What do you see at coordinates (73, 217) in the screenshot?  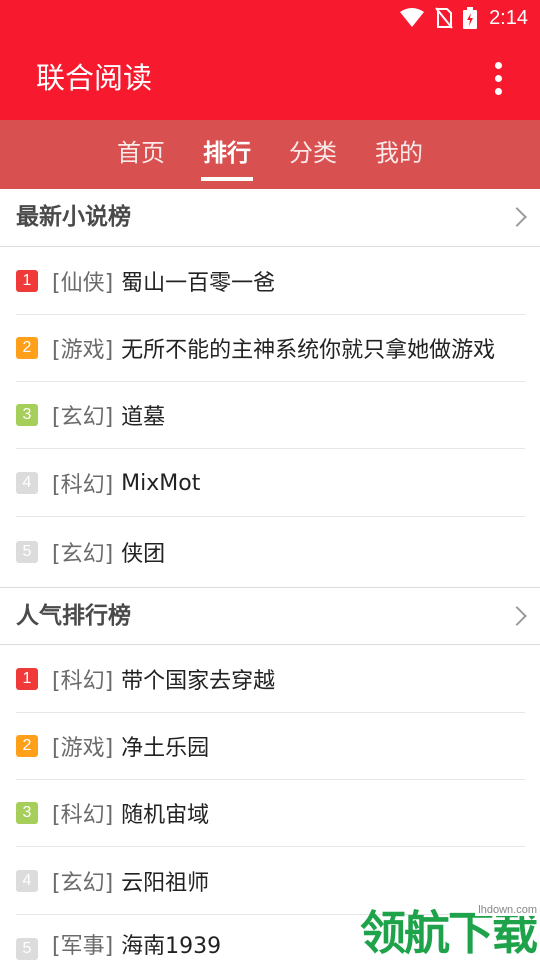 I see `section-title: 最新小说榜` at bounding box center [73, 217].